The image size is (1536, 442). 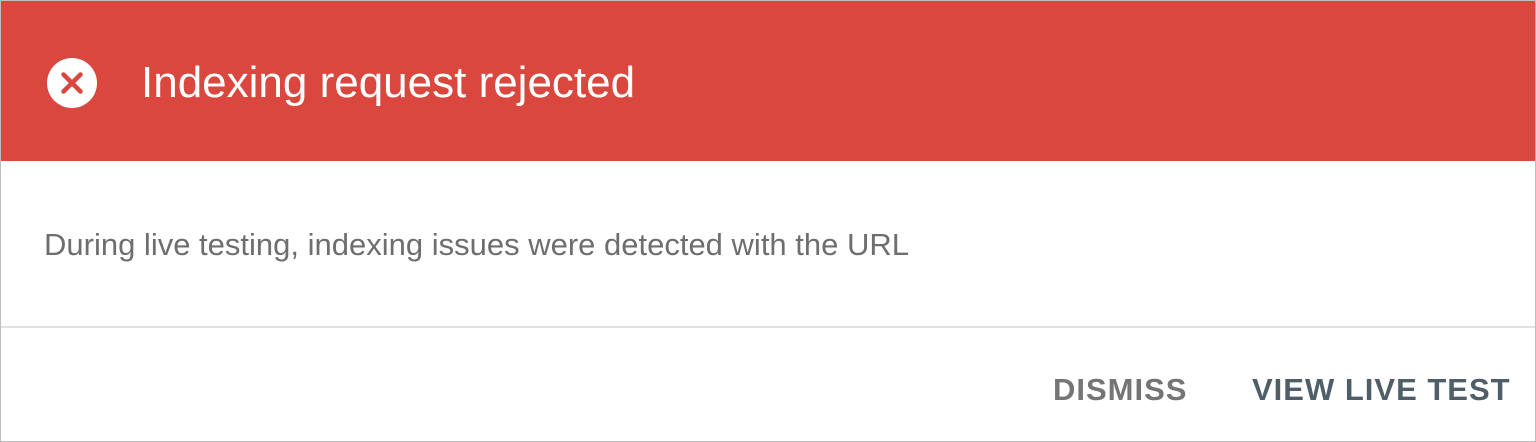 What do you see at coordinates (388, 82) in the screenshot?
I see `dialog-title: Indexing request rejected` at bounding box center [388, 82].